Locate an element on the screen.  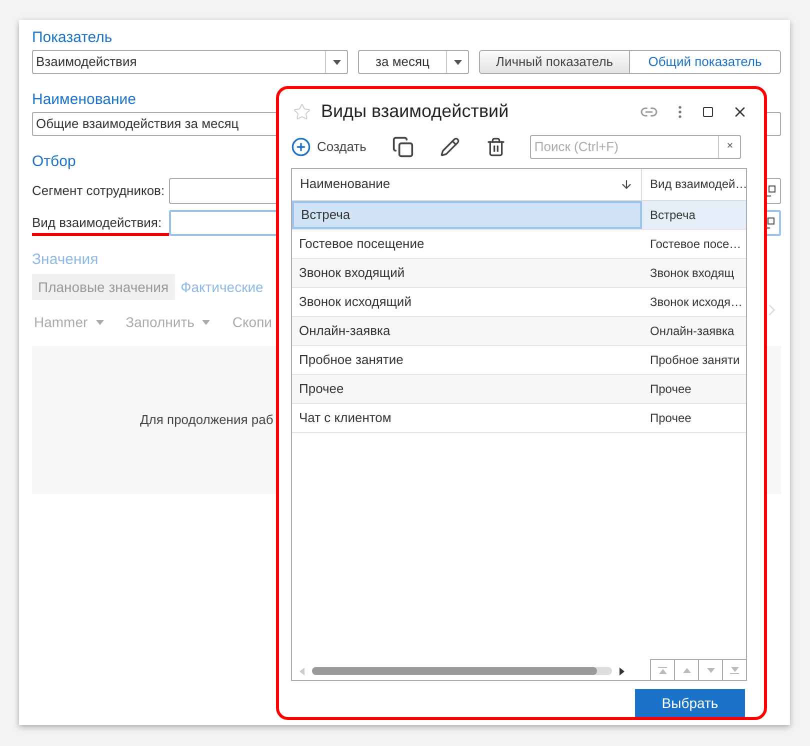
maximize-icon is located at coordinates (708, 112).